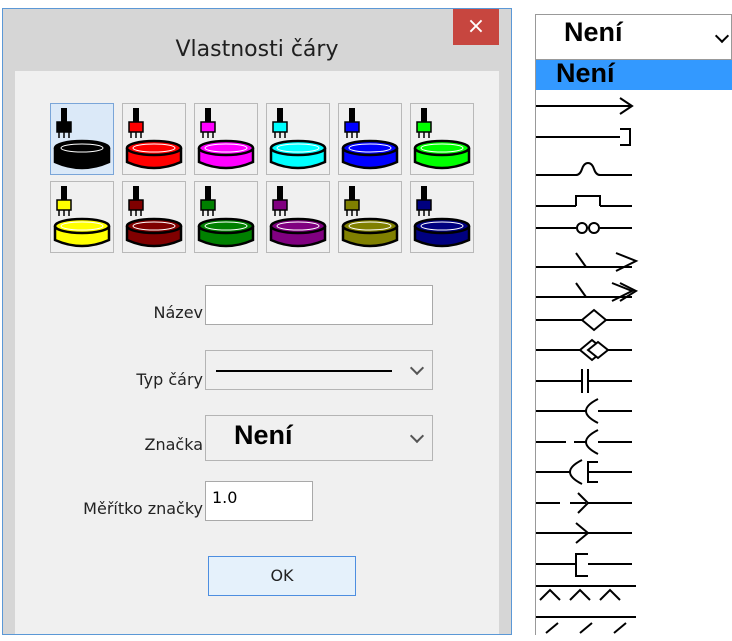  I want to click on dropdown-item-double-diamond, so click(591, 350).